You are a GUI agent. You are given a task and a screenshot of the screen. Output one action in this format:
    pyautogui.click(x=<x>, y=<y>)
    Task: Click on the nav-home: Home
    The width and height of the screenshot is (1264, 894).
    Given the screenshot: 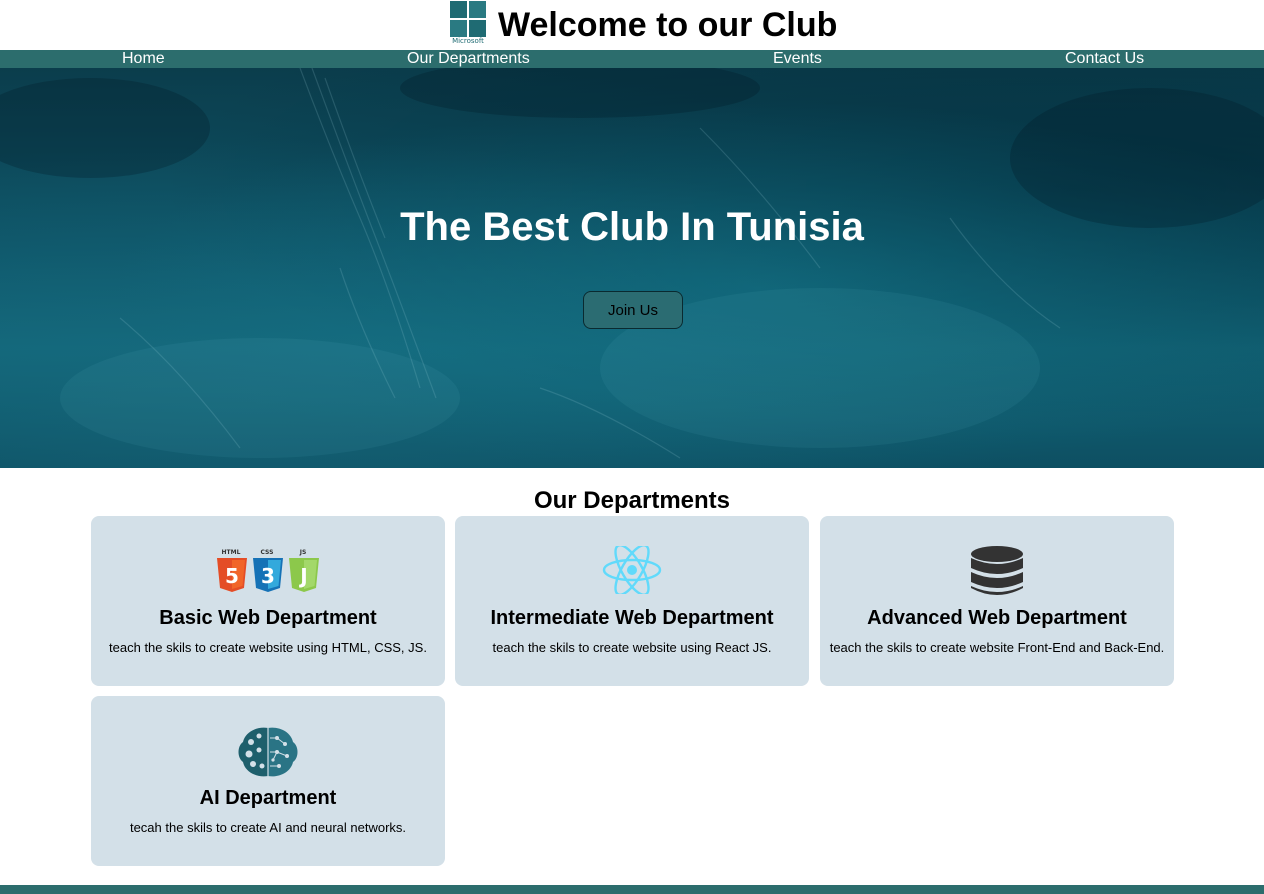 What is the action you would take?
    pyautogui.click(x=143, y=59)
    